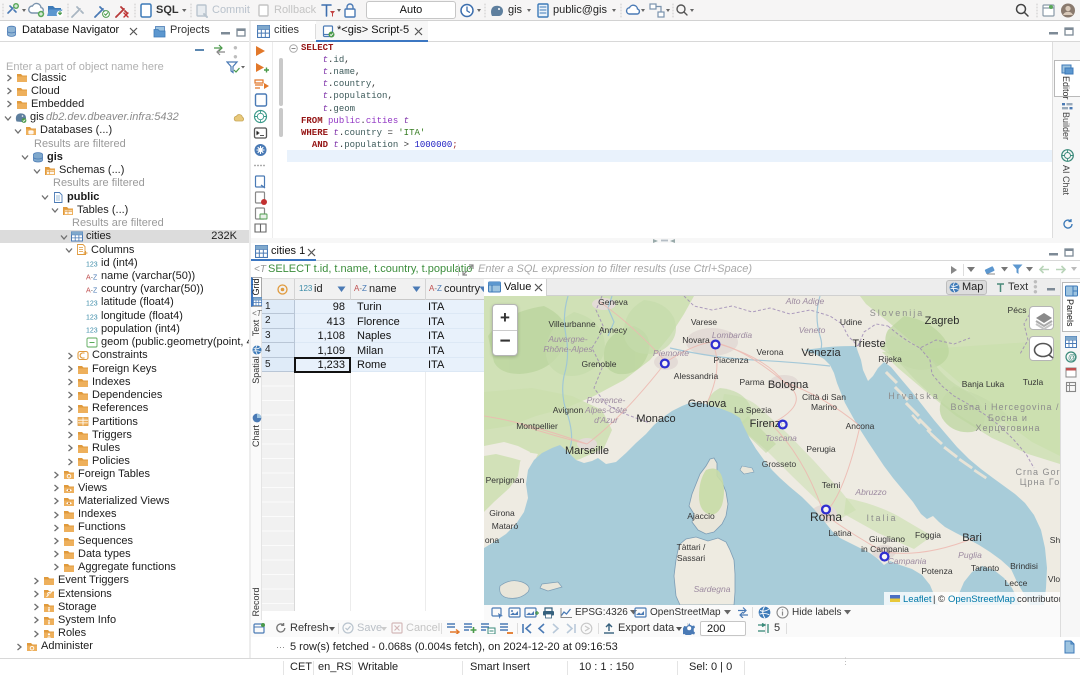  What do you see at coordinates (890, 359) in the screenshot?
I see `svg-text: Rijeka` at bounding box center [890, 359].